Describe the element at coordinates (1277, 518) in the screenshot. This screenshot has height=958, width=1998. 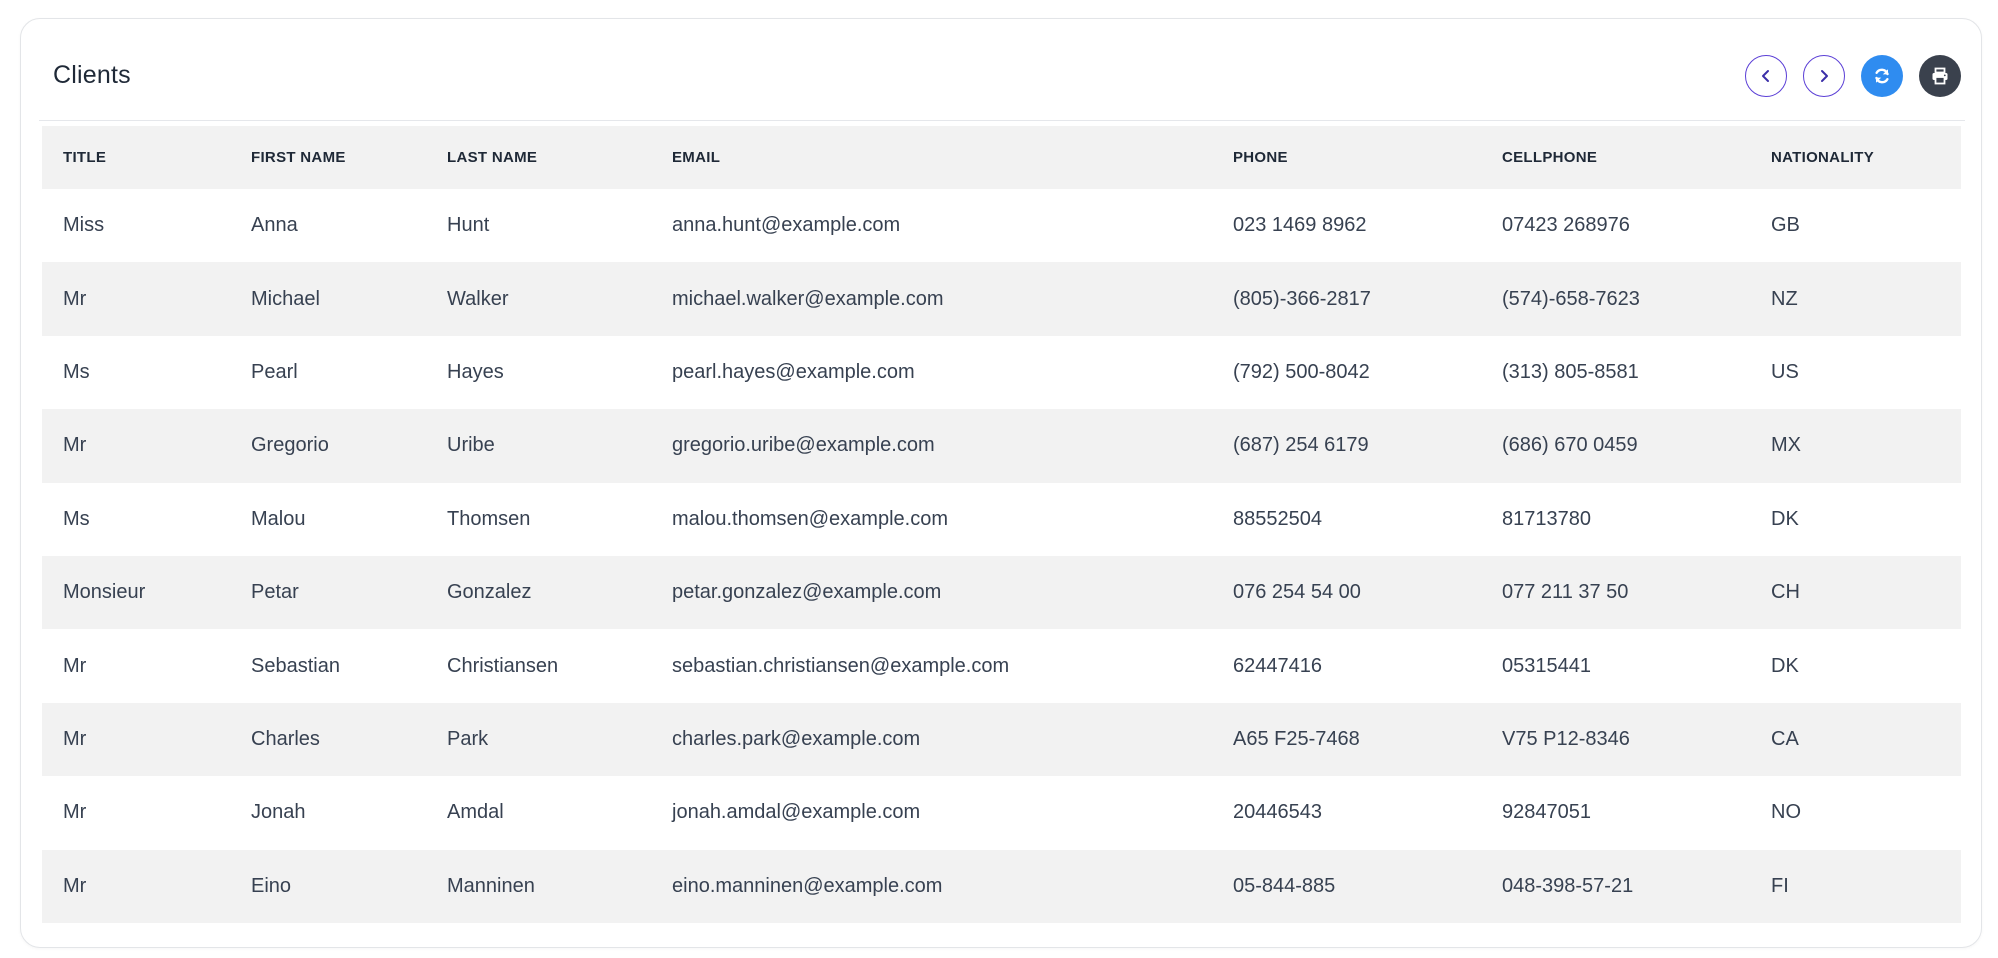
I see `cell-phone: 88552504` at that location.